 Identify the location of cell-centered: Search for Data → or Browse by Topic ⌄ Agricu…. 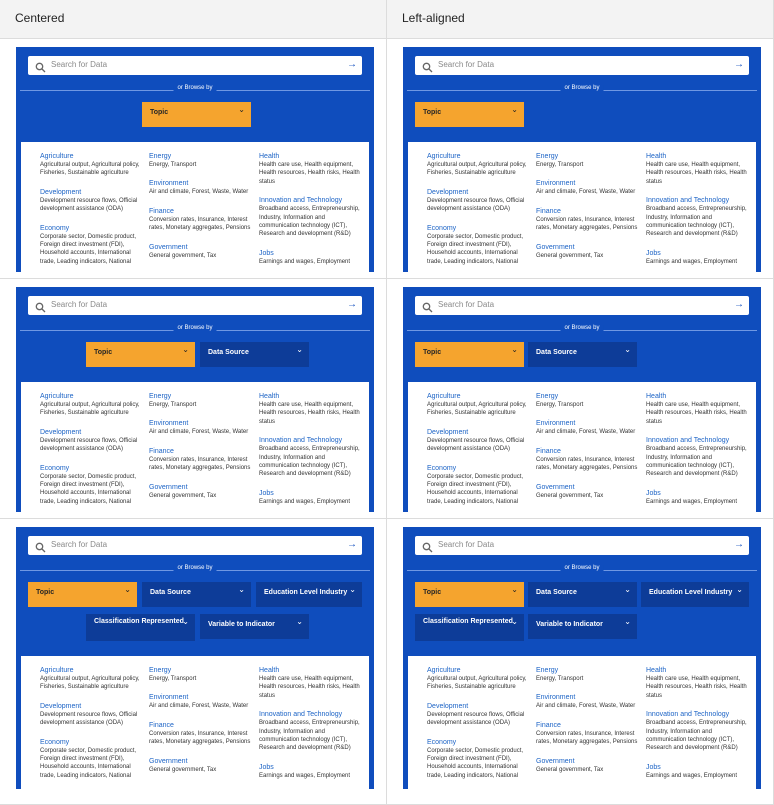
(193, 159).